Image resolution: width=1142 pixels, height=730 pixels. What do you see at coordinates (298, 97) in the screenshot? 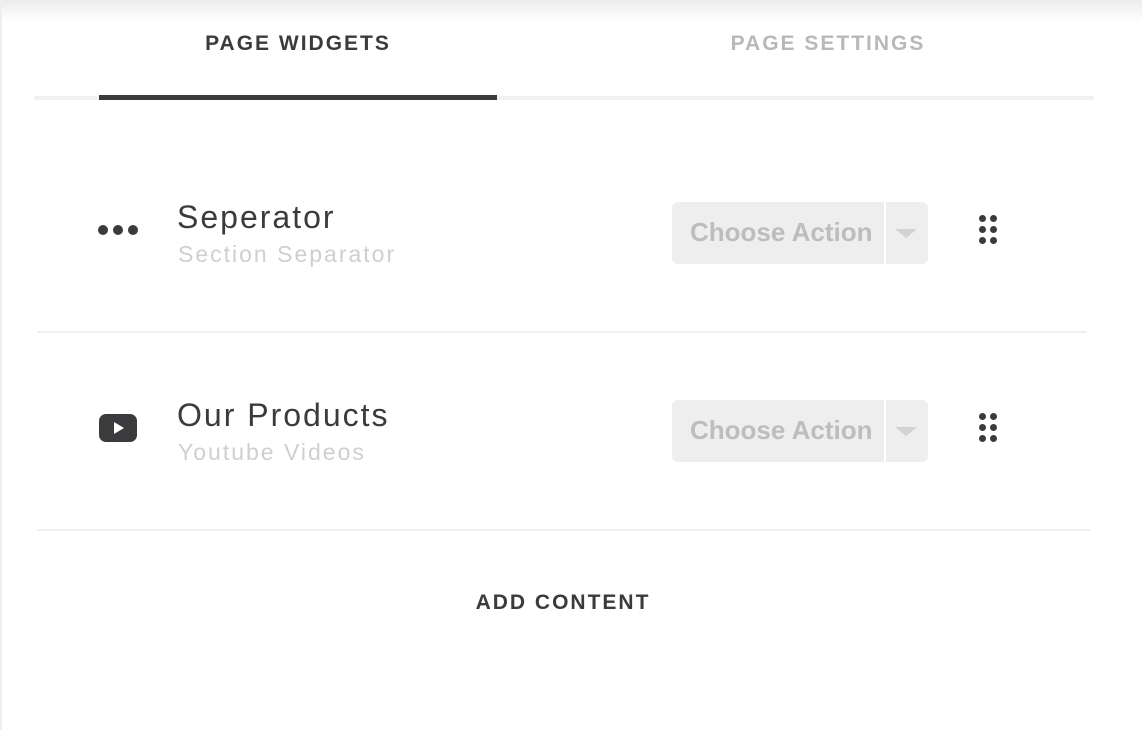
I see `active-tab-indicator` at bounding box center [298, 97].